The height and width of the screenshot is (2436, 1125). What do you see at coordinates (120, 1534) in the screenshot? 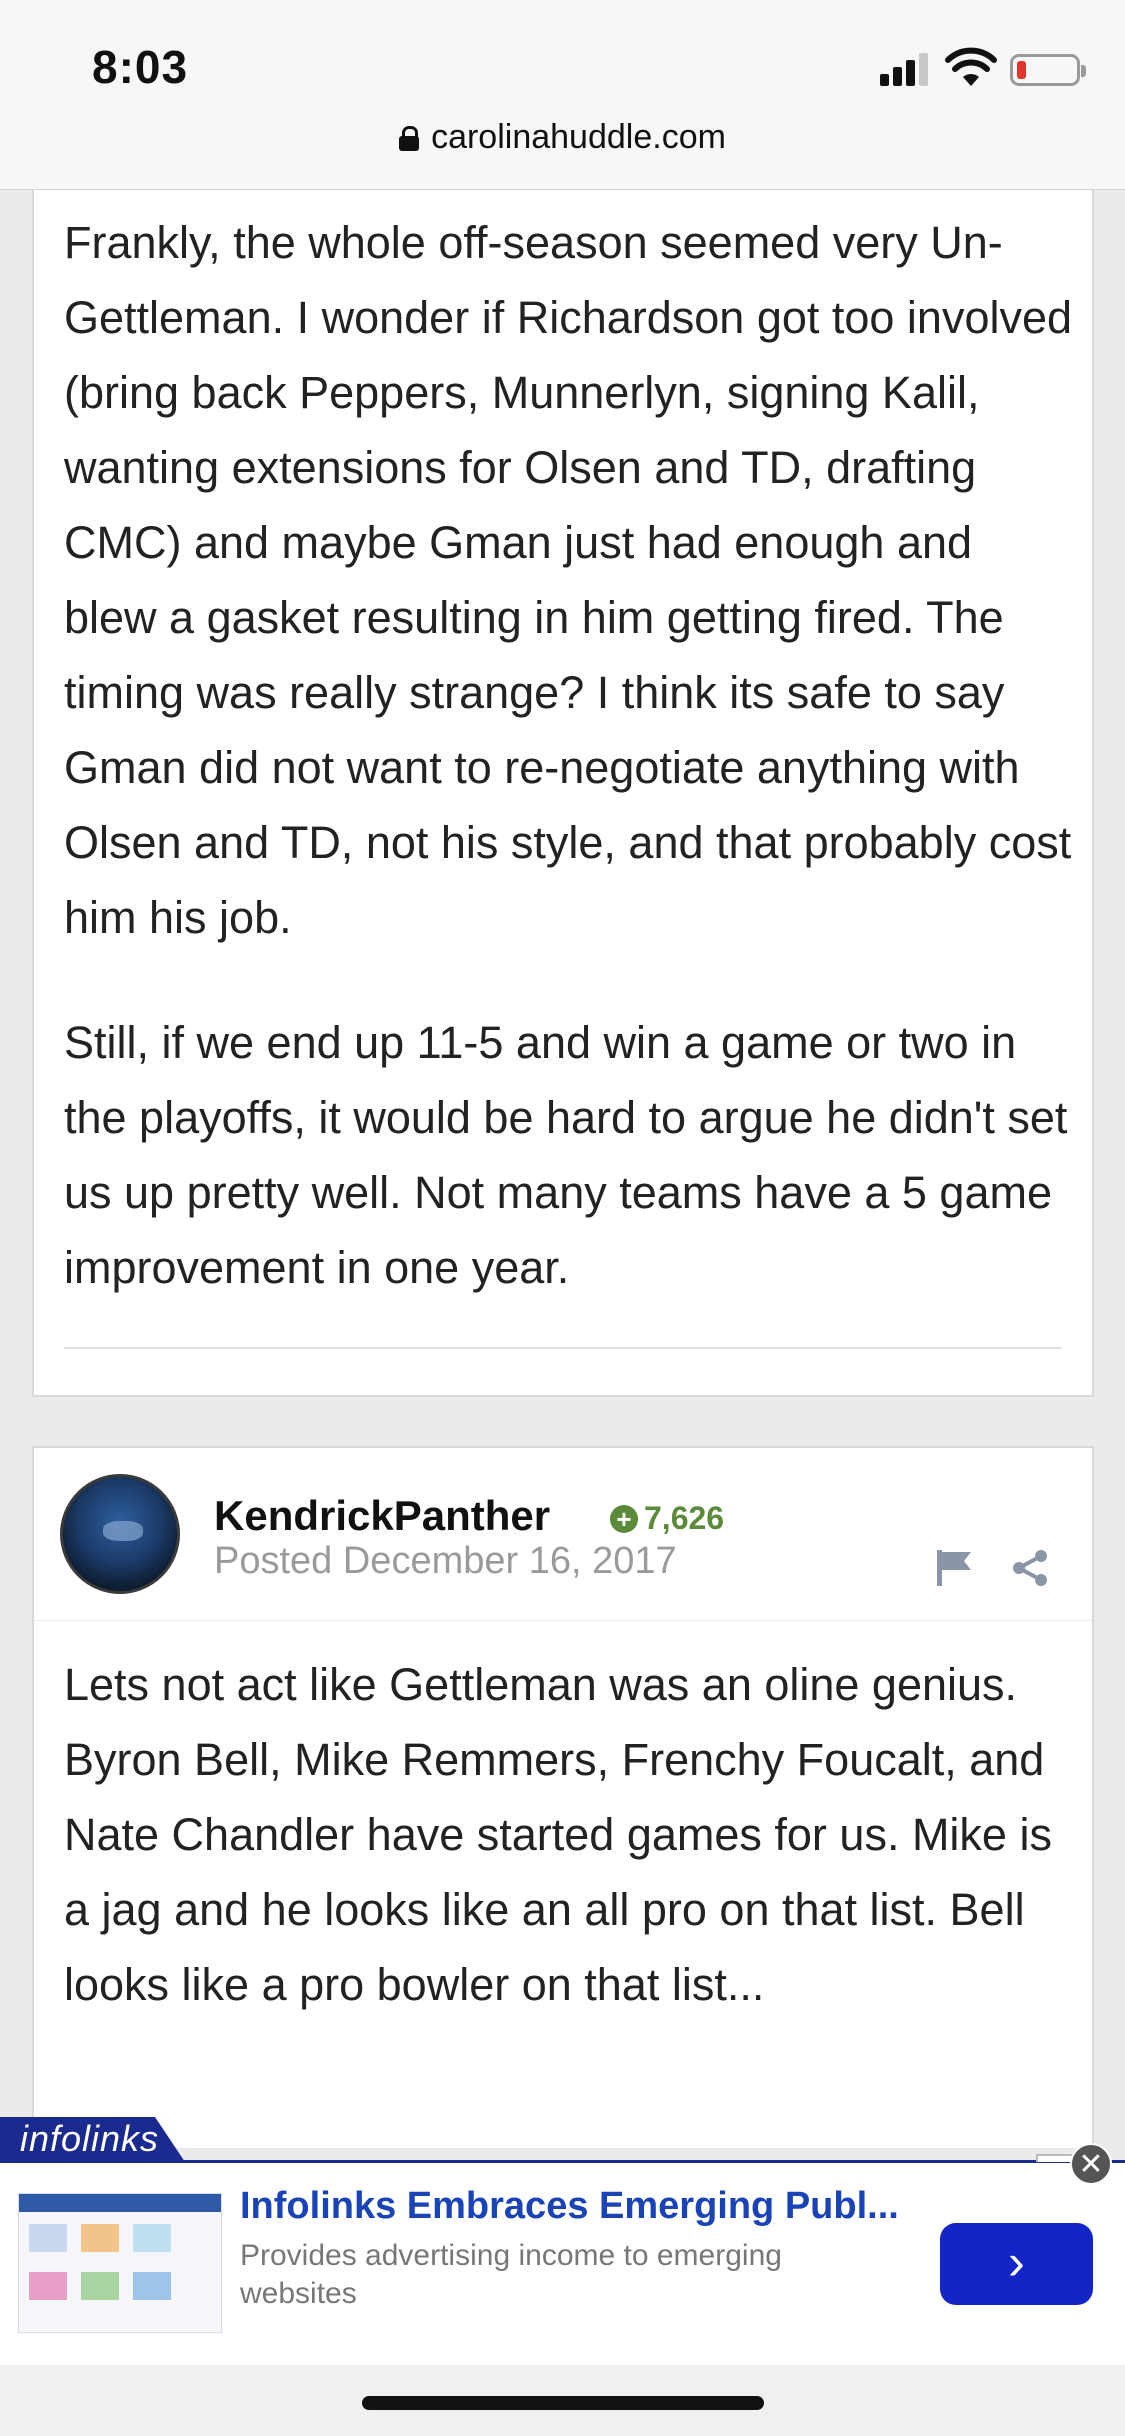
I see `avatar` at bounding box center [120, 1534].